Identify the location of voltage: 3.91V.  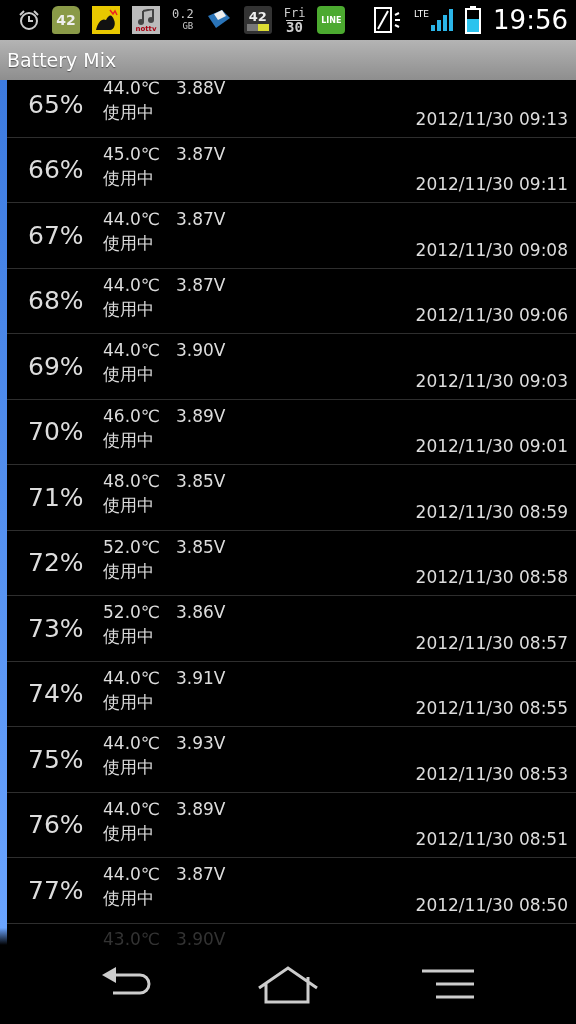
(200, 678).